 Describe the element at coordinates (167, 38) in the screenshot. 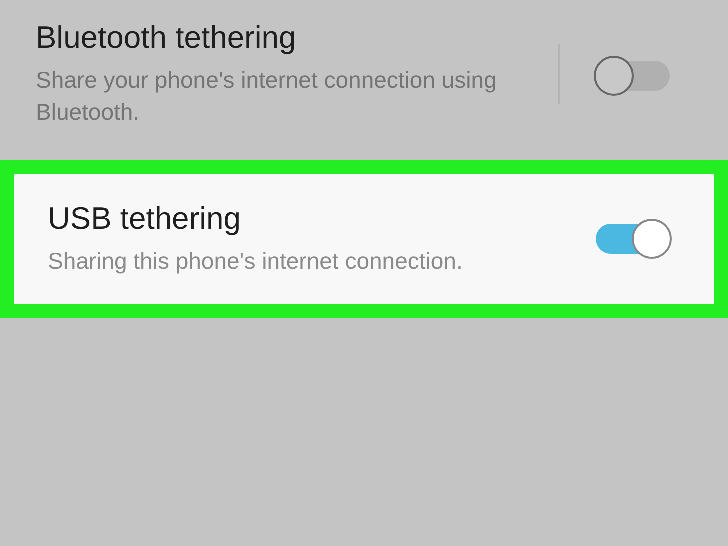

I see `setting-title: Bluetooth tethering` at that location.